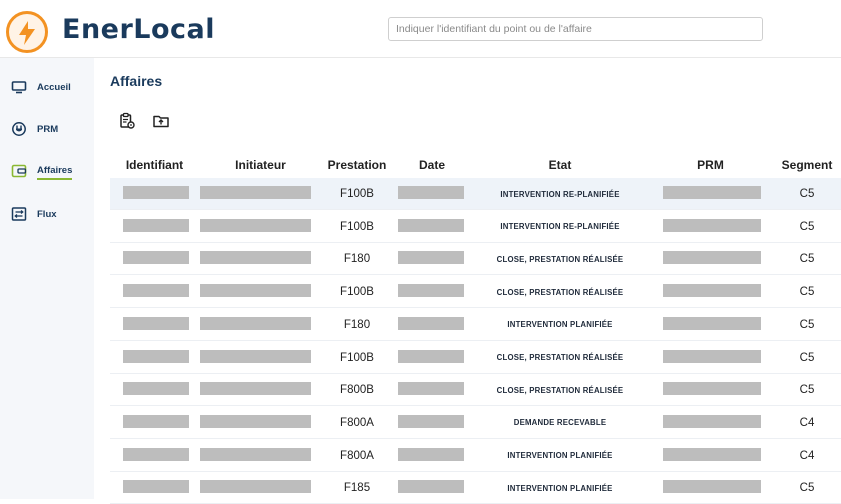 This screenshot has width=841, height=504. I want to click on folder-upload-icon, so click(161, 121).